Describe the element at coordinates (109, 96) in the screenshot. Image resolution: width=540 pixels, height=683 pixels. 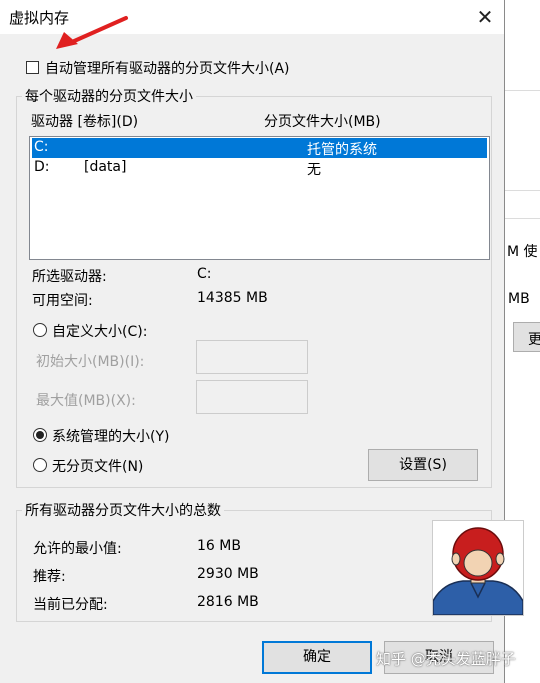
I see `drives-group-title: 每个驱动器的分页文件大小` at that location.